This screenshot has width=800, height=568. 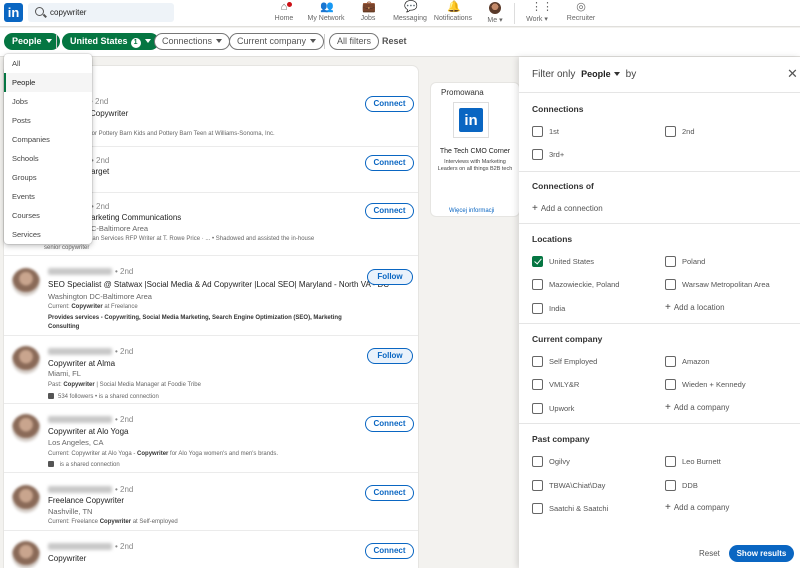 I want to click on people-filter-button: People, so click(x=32, y=41).